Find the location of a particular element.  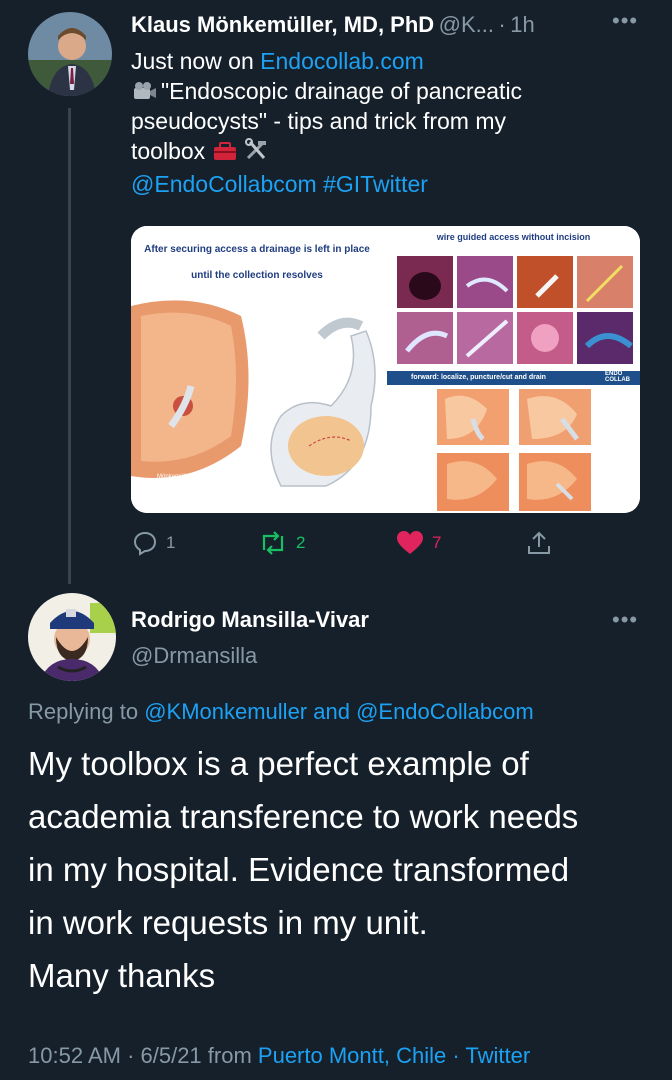

retweet-button: 2 is located at coordinates (281, 543).